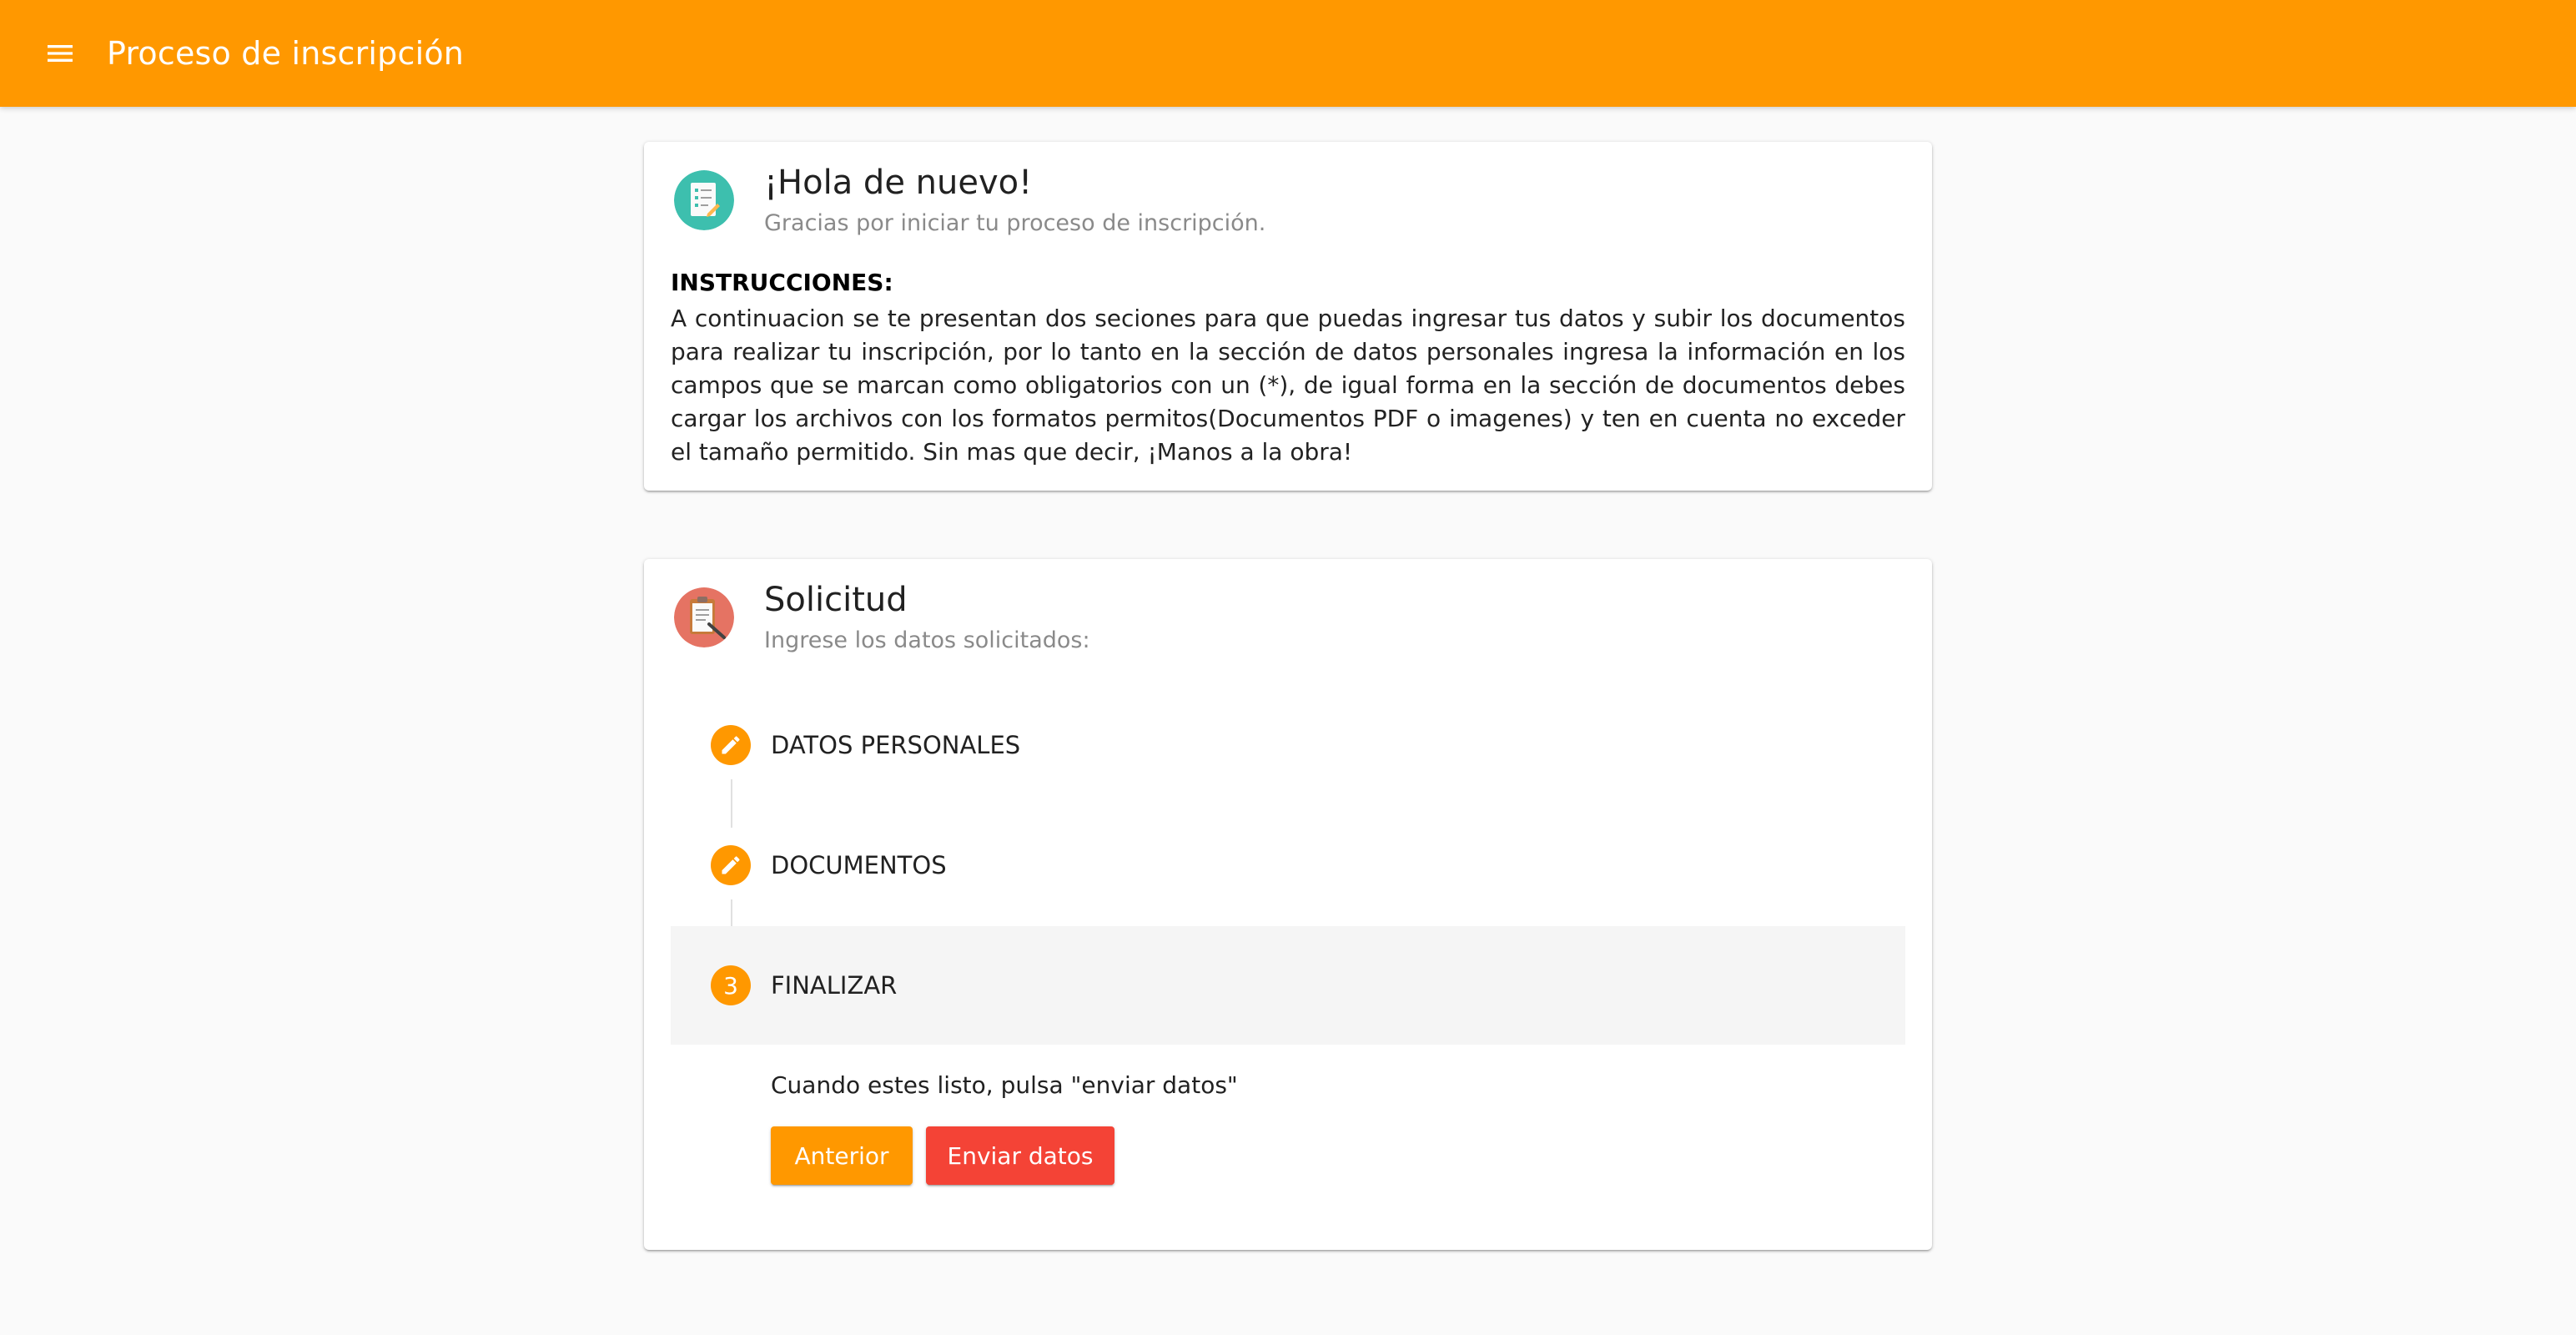 The height and width of the screenshot is (1335, 2576). I want to click on previous-button: Anterior, so click(842, 1155).